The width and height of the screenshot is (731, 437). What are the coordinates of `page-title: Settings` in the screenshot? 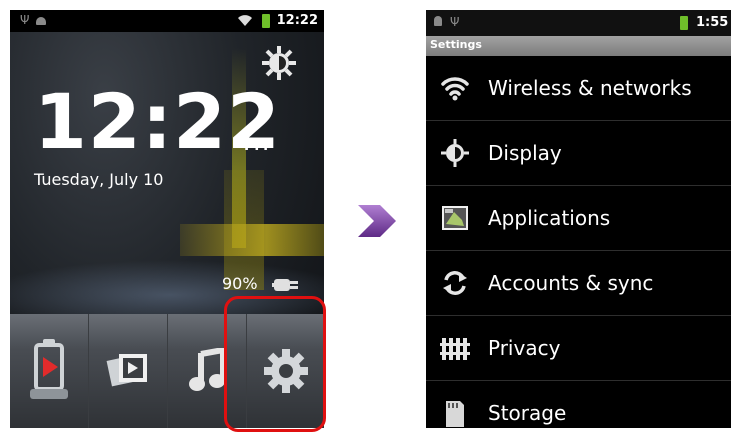 It's located at (456, 44).